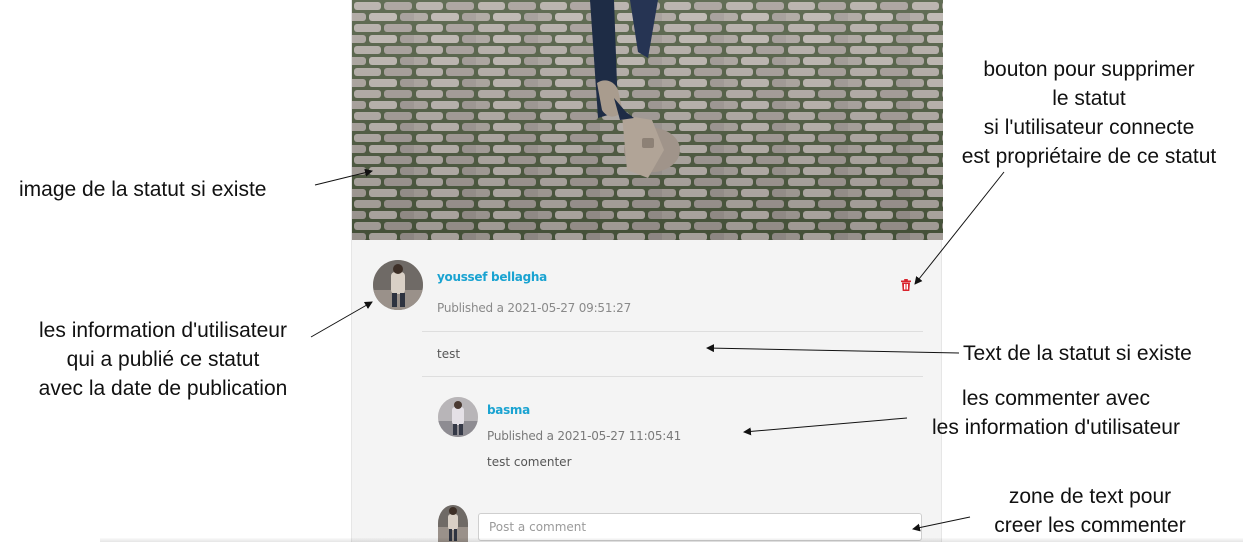 This screenshot has height=542, width=1243. I want to click on annotation-comment-zone: zone de text pour creer les commenter, so click(1090, 511).